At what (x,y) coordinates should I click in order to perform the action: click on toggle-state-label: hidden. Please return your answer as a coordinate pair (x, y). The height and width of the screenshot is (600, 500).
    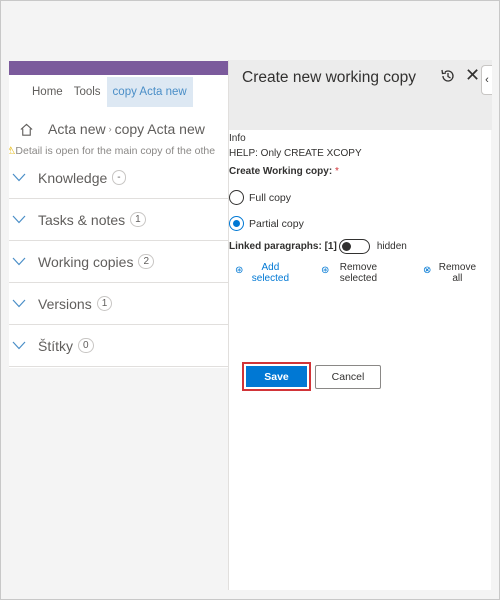
    Looking at the image, I should click on (391, 246).